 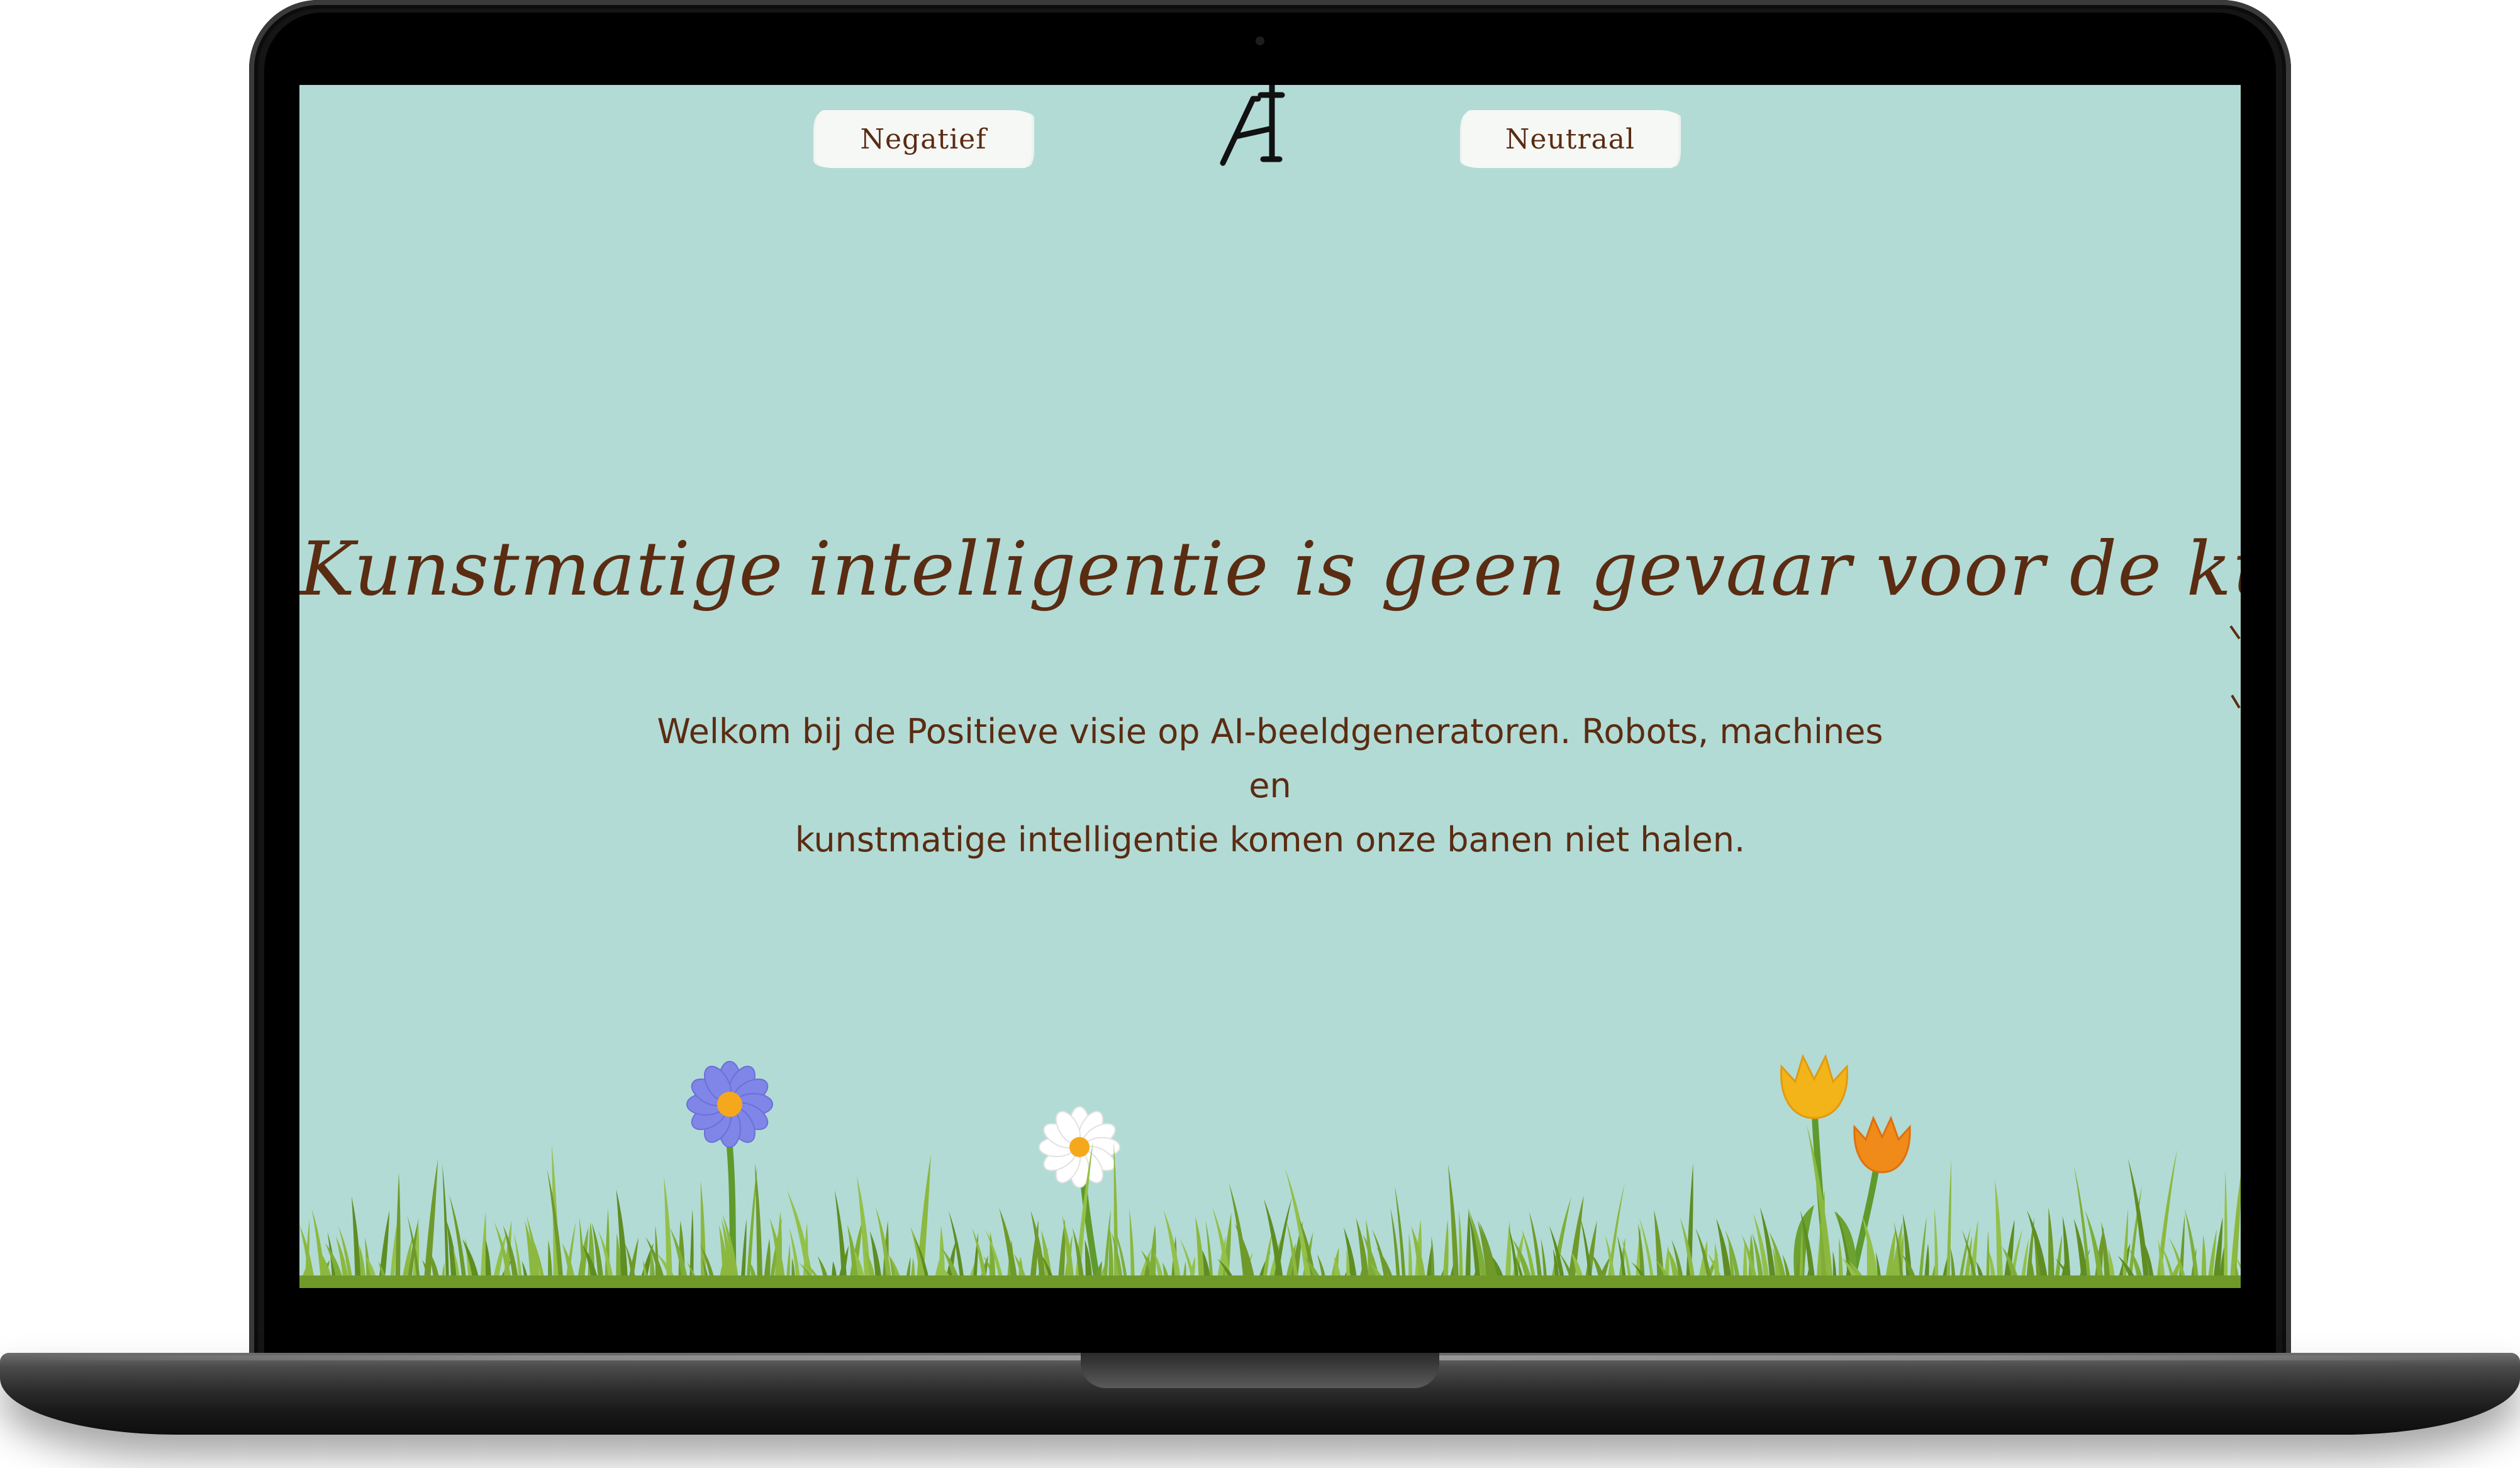 What do you see at coordinates (1260, 1370) in the screenshot?
I see `laptop-notch` at bounding box center [1260, 1370].